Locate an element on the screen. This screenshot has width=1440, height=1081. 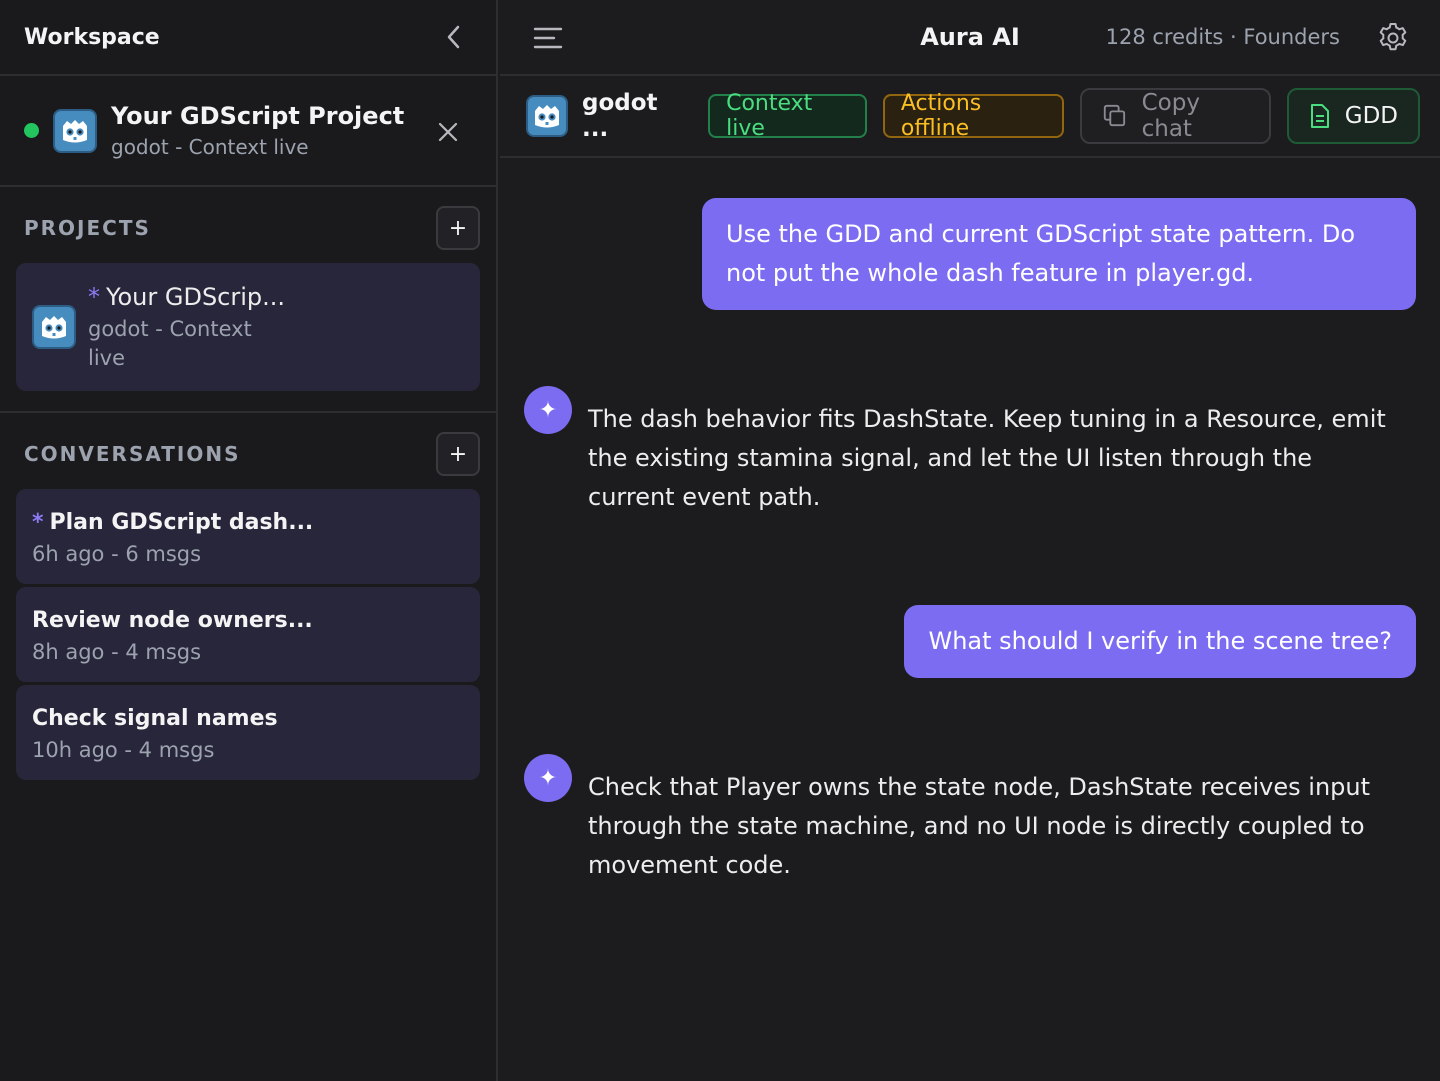
collapse-sidebar-button is located at coordinates (454, 37).